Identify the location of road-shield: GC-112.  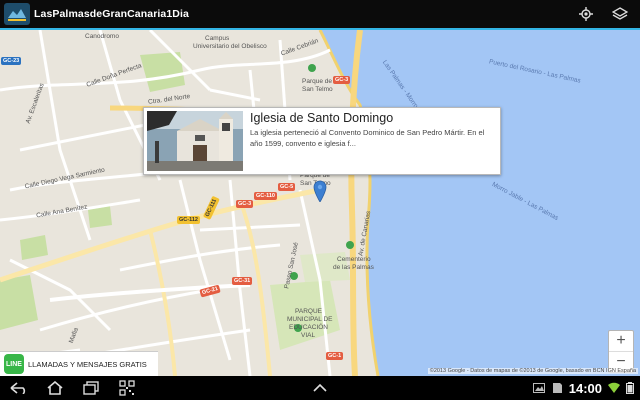
(188, 220).